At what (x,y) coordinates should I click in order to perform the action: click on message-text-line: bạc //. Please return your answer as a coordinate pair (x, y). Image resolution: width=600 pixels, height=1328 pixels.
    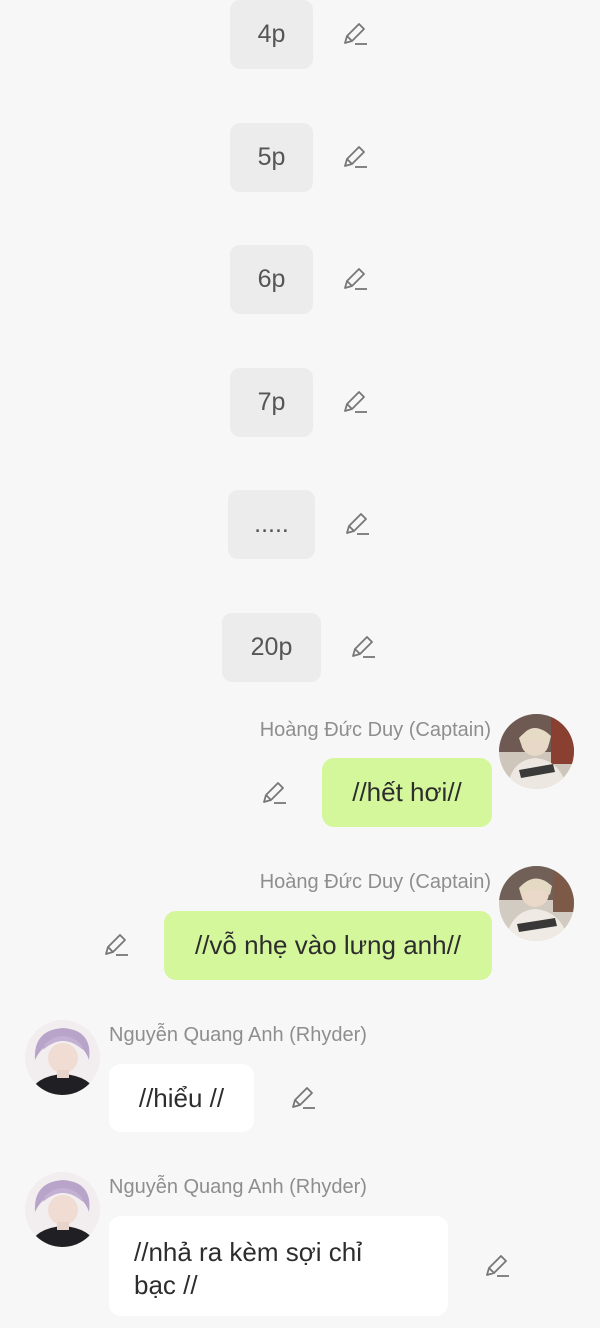
    Looking at the image, I should click on (166, 1285).